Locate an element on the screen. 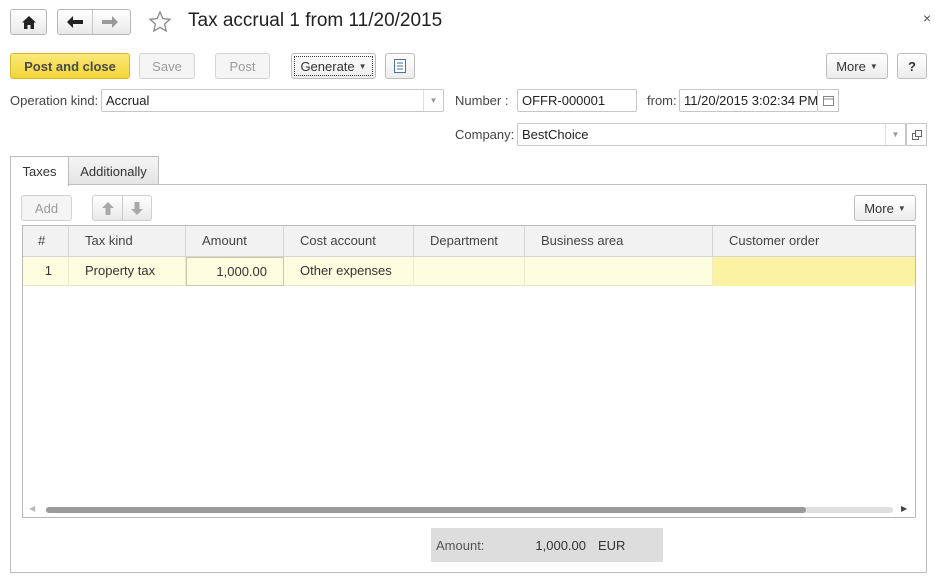 The image size is (941, 583). post-button: Post is located at coordinates (242, 66).